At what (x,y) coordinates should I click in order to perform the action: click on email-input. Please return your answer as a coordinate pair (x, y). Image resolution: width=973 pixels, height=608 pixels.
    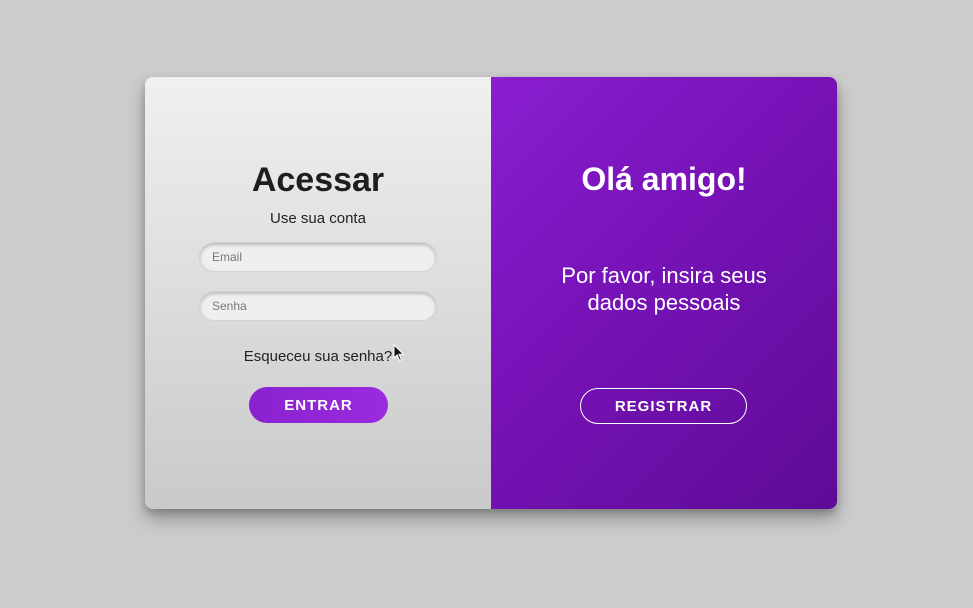
    Looking at the image, I should click on (318, 257).